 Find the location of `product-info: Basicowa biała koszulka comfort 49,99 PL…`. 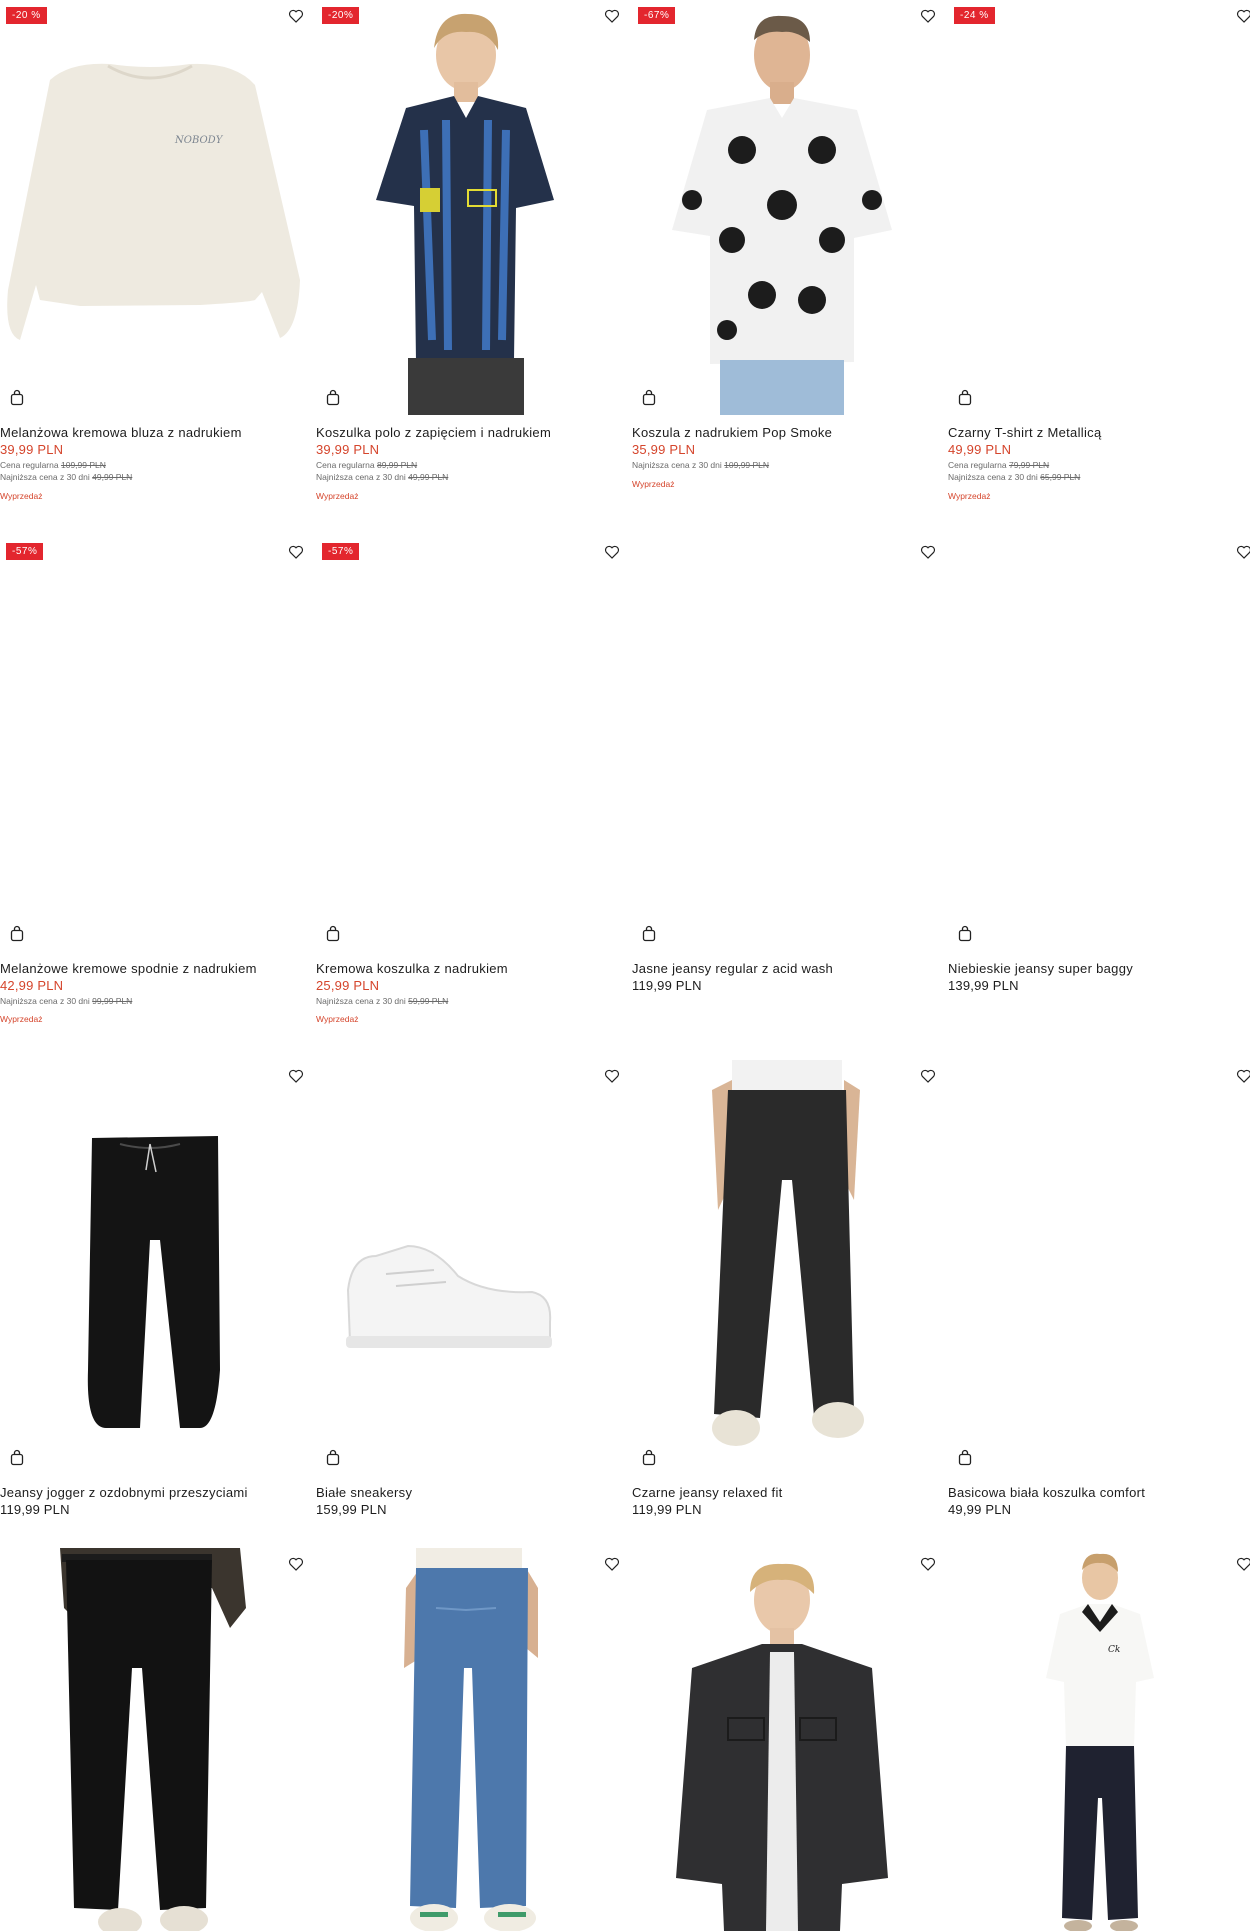

product-info: Basicowa biała koszulka comfort 49,99 PL… is located at coordinates (1099, 1502).